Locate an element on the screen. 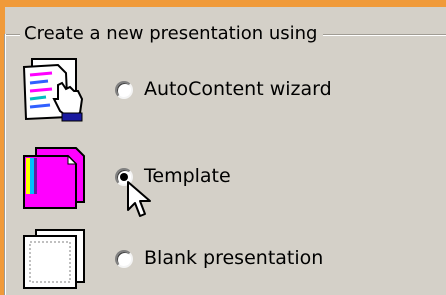 Image resolution: width=446 pixels, height=295 pixels. blank-presentation-icon is located at coordinates (56, 258).